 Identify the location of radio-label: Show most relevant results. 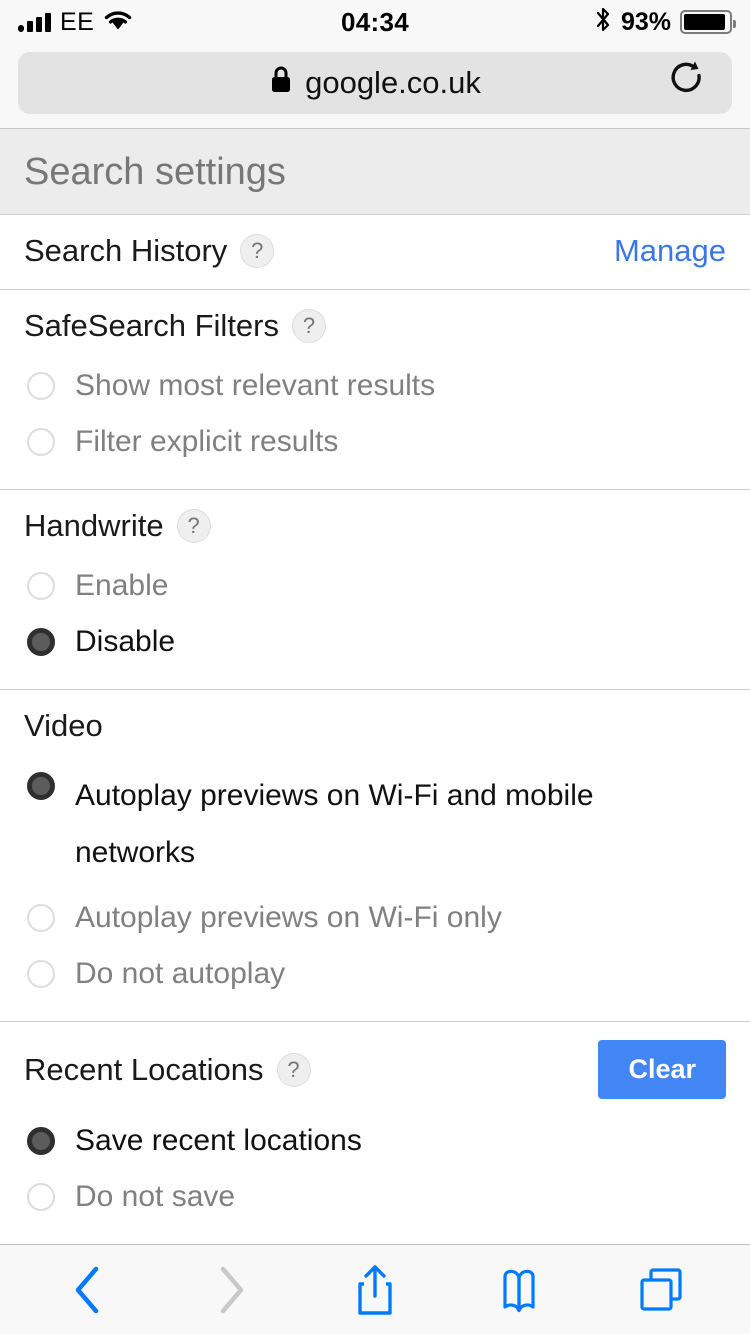
(255, 385).